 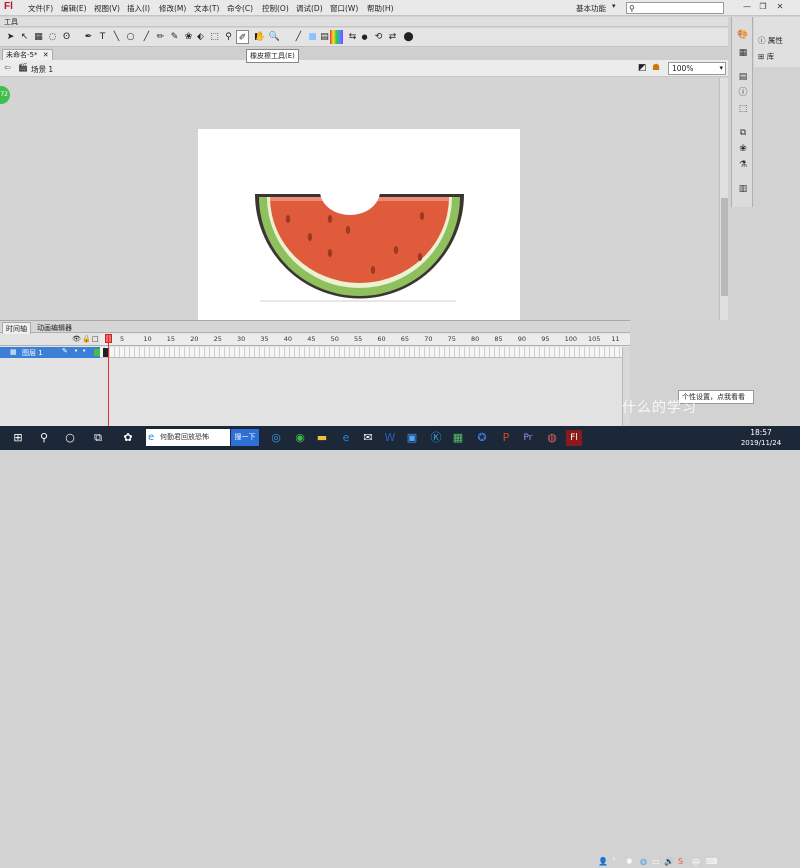 What do you see at coordinates (364, 37) in the screenshot?
I see `black-white-icon: ●` at bounding box center [364, 37].